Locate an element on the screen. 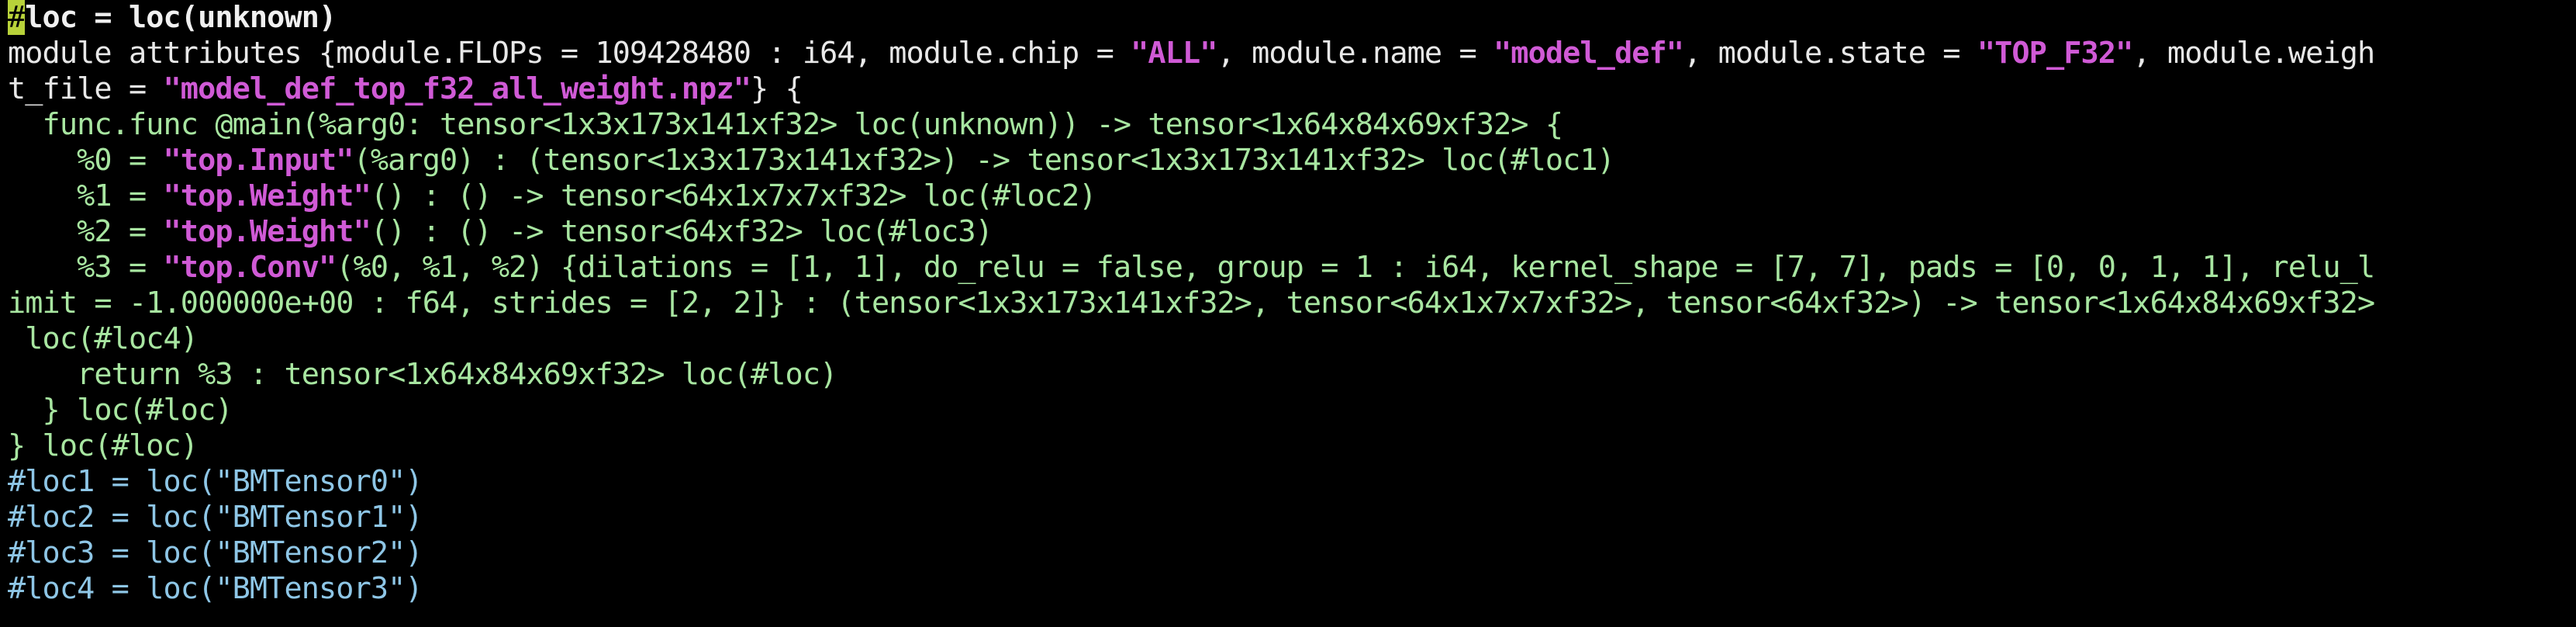 The height and width of the screenshot is (627, 2576). code-token: %3 = is located at coordinates (86, 267).